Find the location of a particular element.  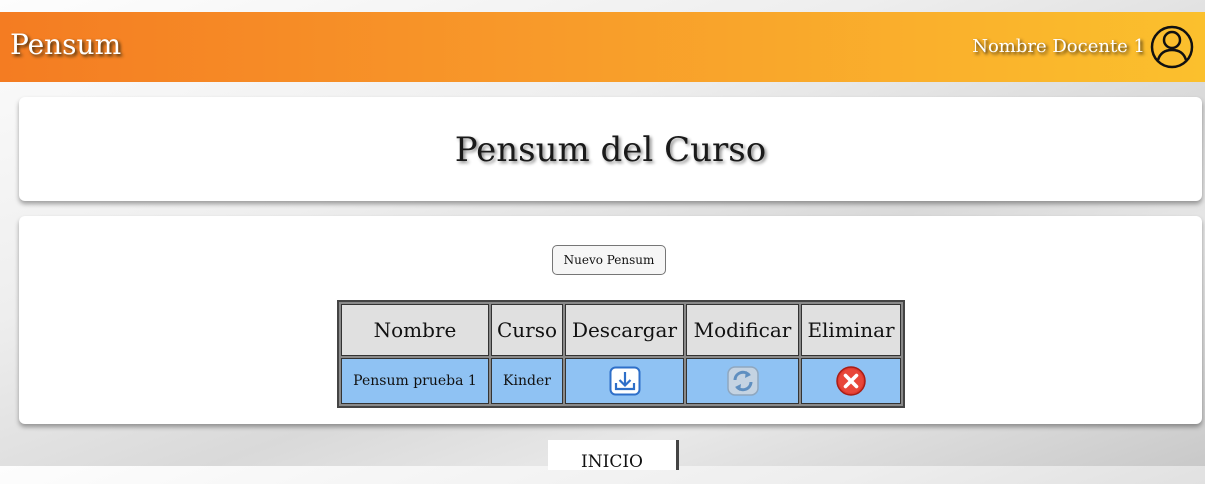

top-bar: Pensum Nombre Docente 1 is located at coordinates (602, 47).